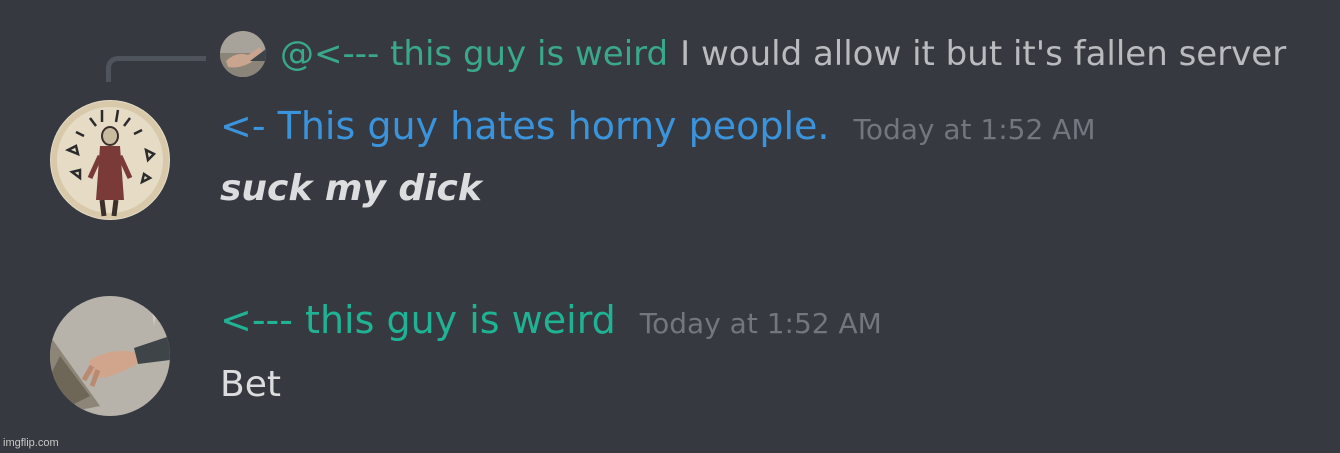 The height and width of the screenshot is (453, 1340). Describe the element at coordinates (983, 54) in the screenshot. I see `reply-text: I would allow it but it's fallen server` at that location.